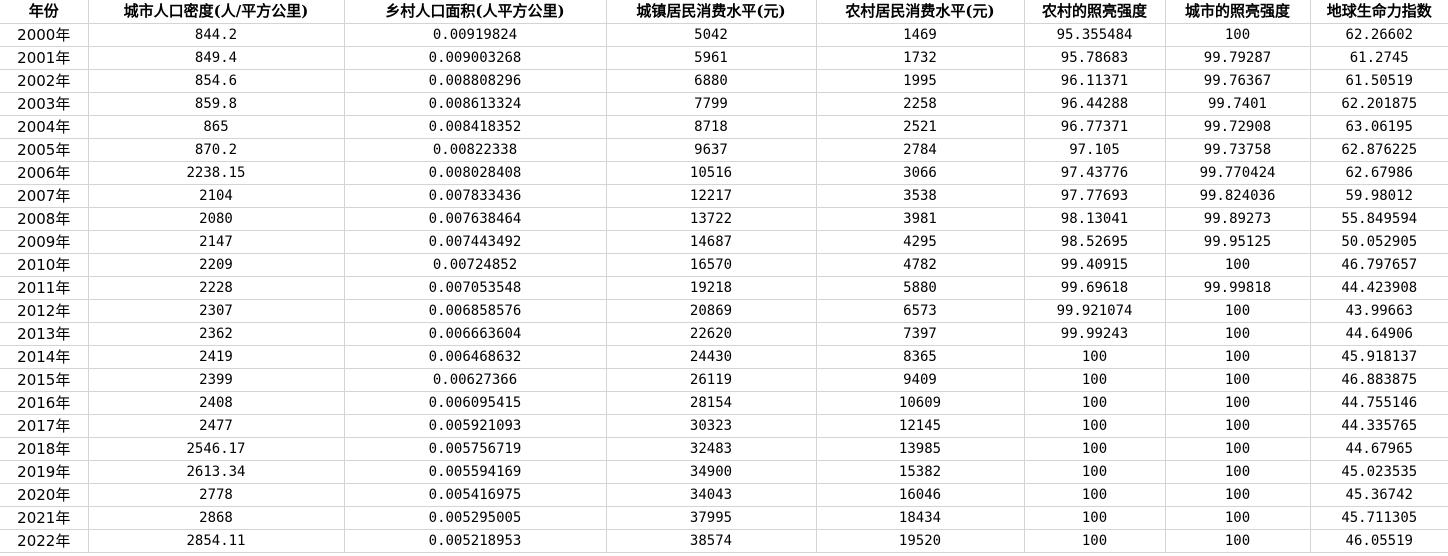 The width and height of the screenshot is (1448, 556). What do you see at coordinates (216, 334) in the screenshot?
I see `cell-urban-population-density: 2362` at bounding box center [216, 334].